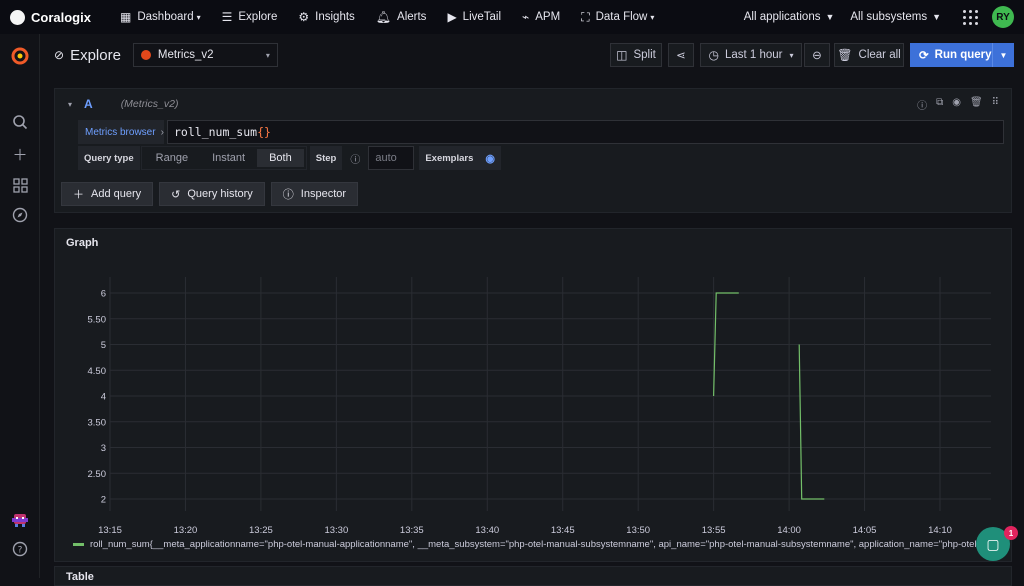 The height and width of the screenshot is (586, 1024). Describe the element at coordinates (533, 576) in the screenshot. I see `table-panel: Table` at that location.